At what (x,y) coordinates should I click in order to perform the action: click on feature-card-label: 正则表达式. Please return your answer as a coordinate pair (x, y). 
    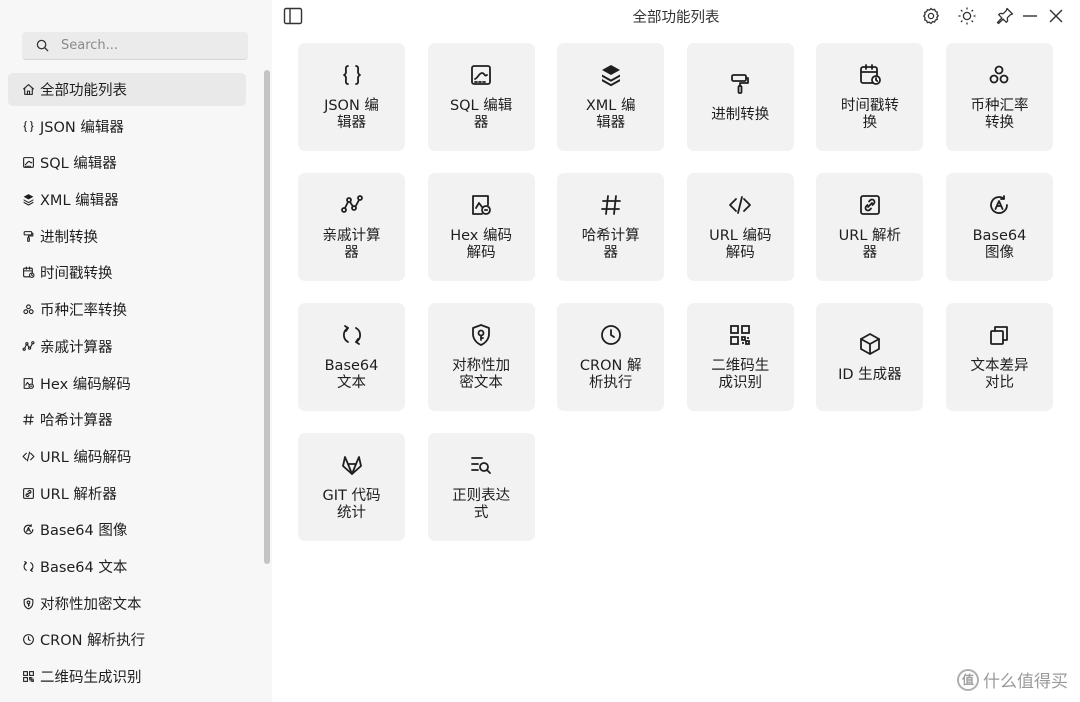
    Looking at the image, I should click on (481, 504).